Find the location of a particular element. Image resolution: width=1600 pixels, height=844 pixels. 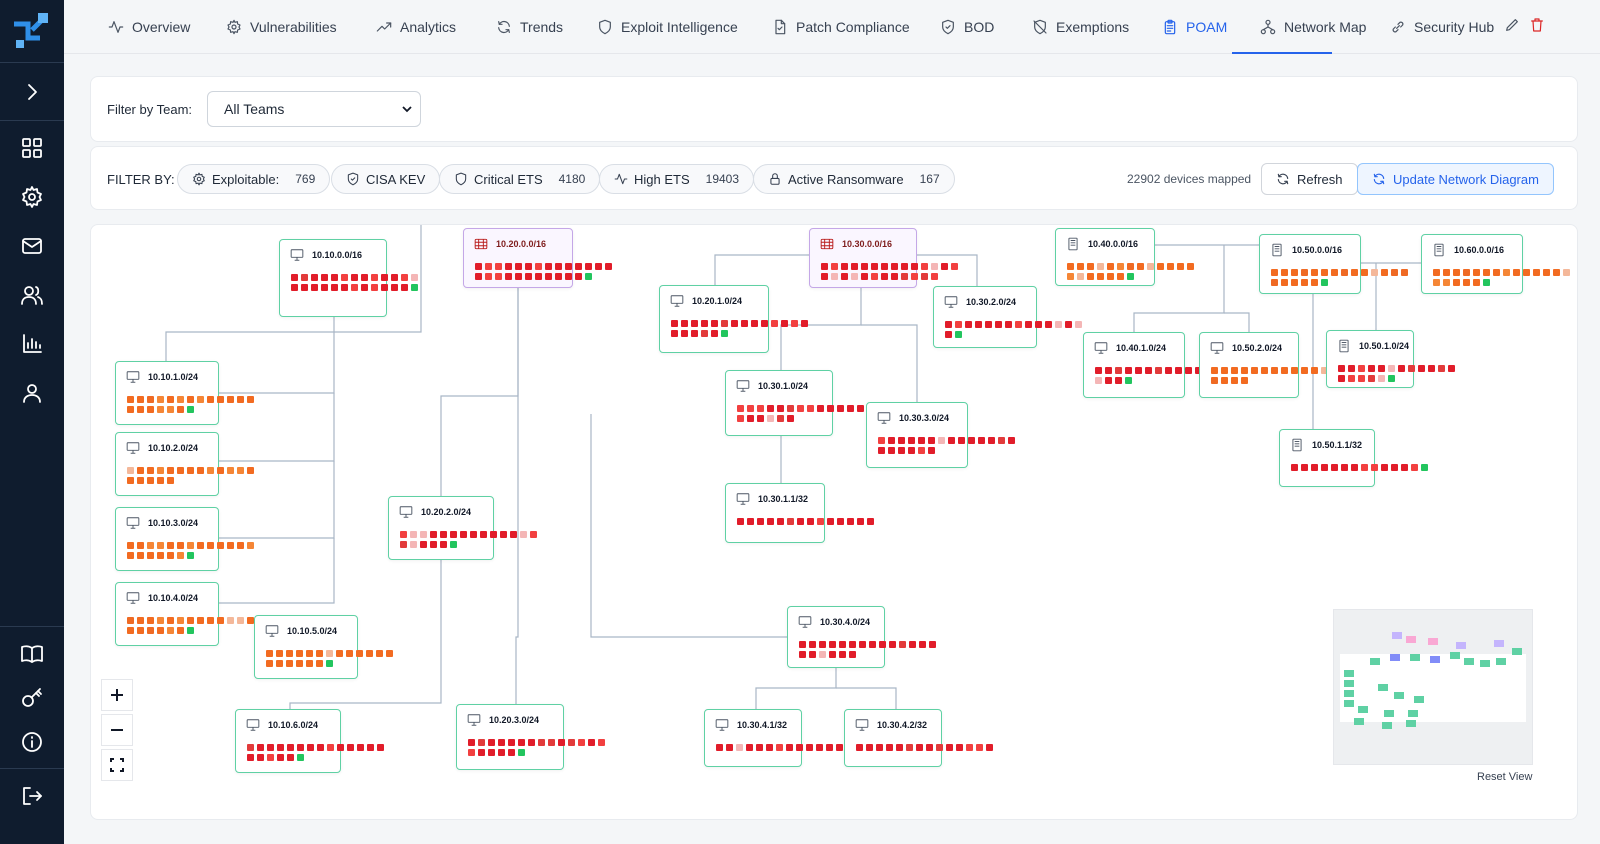

tab-bod: BOD is located at coordinates (967, 27).